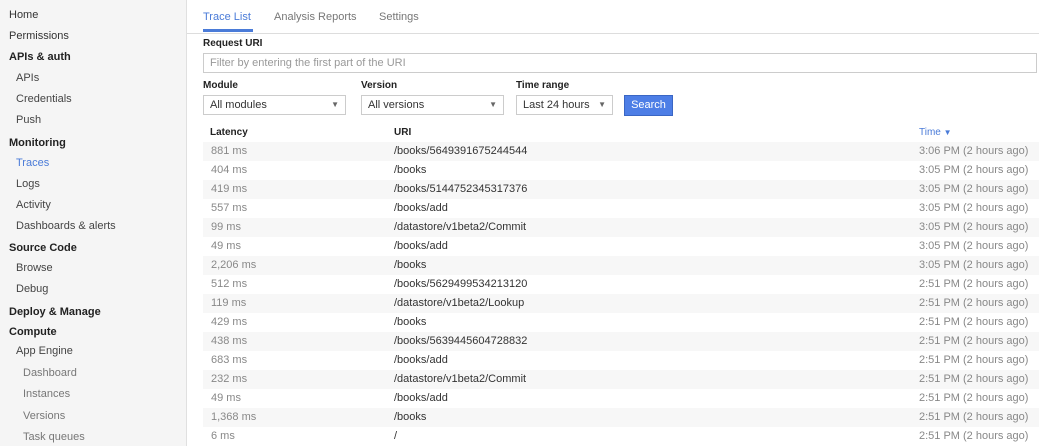  I want to click on sidebar-item-activity: Activity, so click(33, 205).